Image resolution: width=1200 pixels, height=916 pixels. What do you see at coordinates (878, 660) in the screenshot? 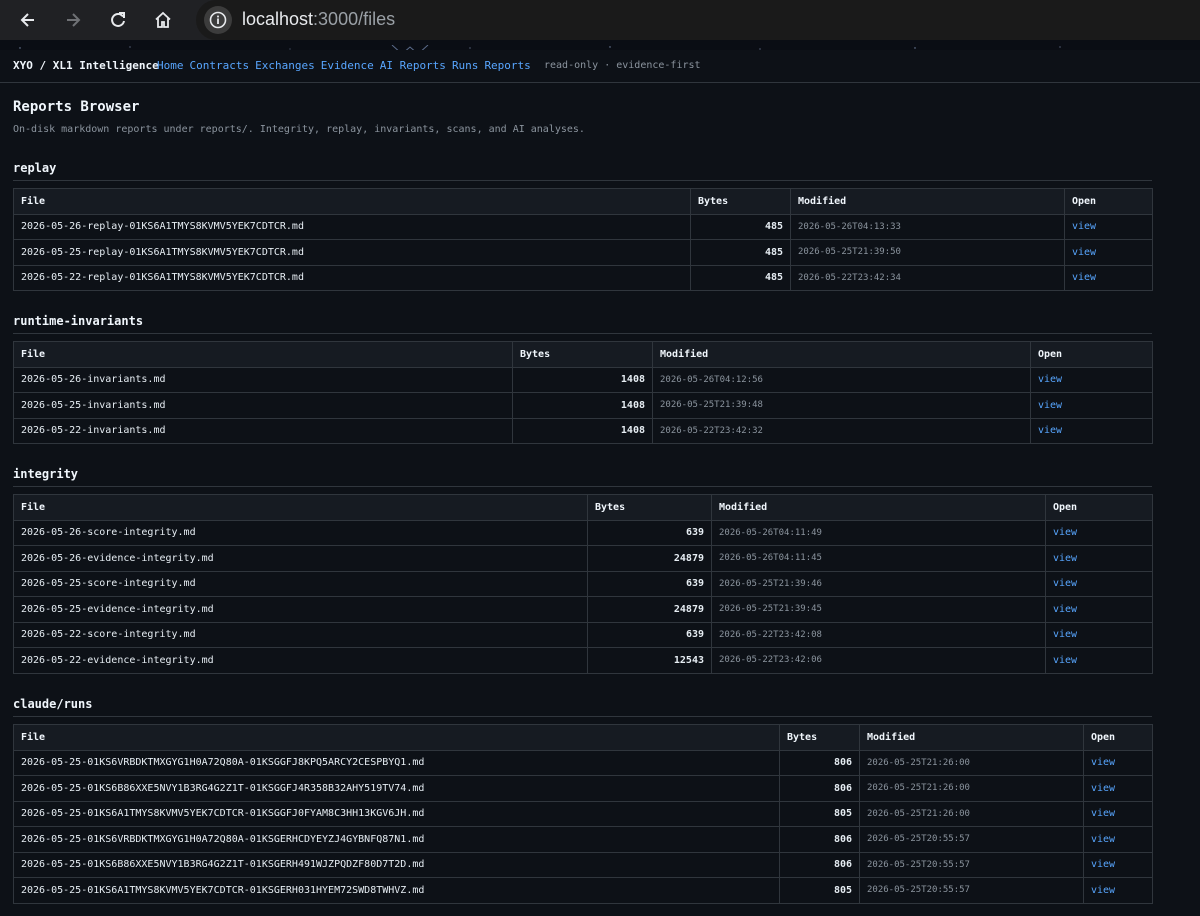
I see `file-modified: 2026-05-22T23:42:06` at bounding box center [878, 660].